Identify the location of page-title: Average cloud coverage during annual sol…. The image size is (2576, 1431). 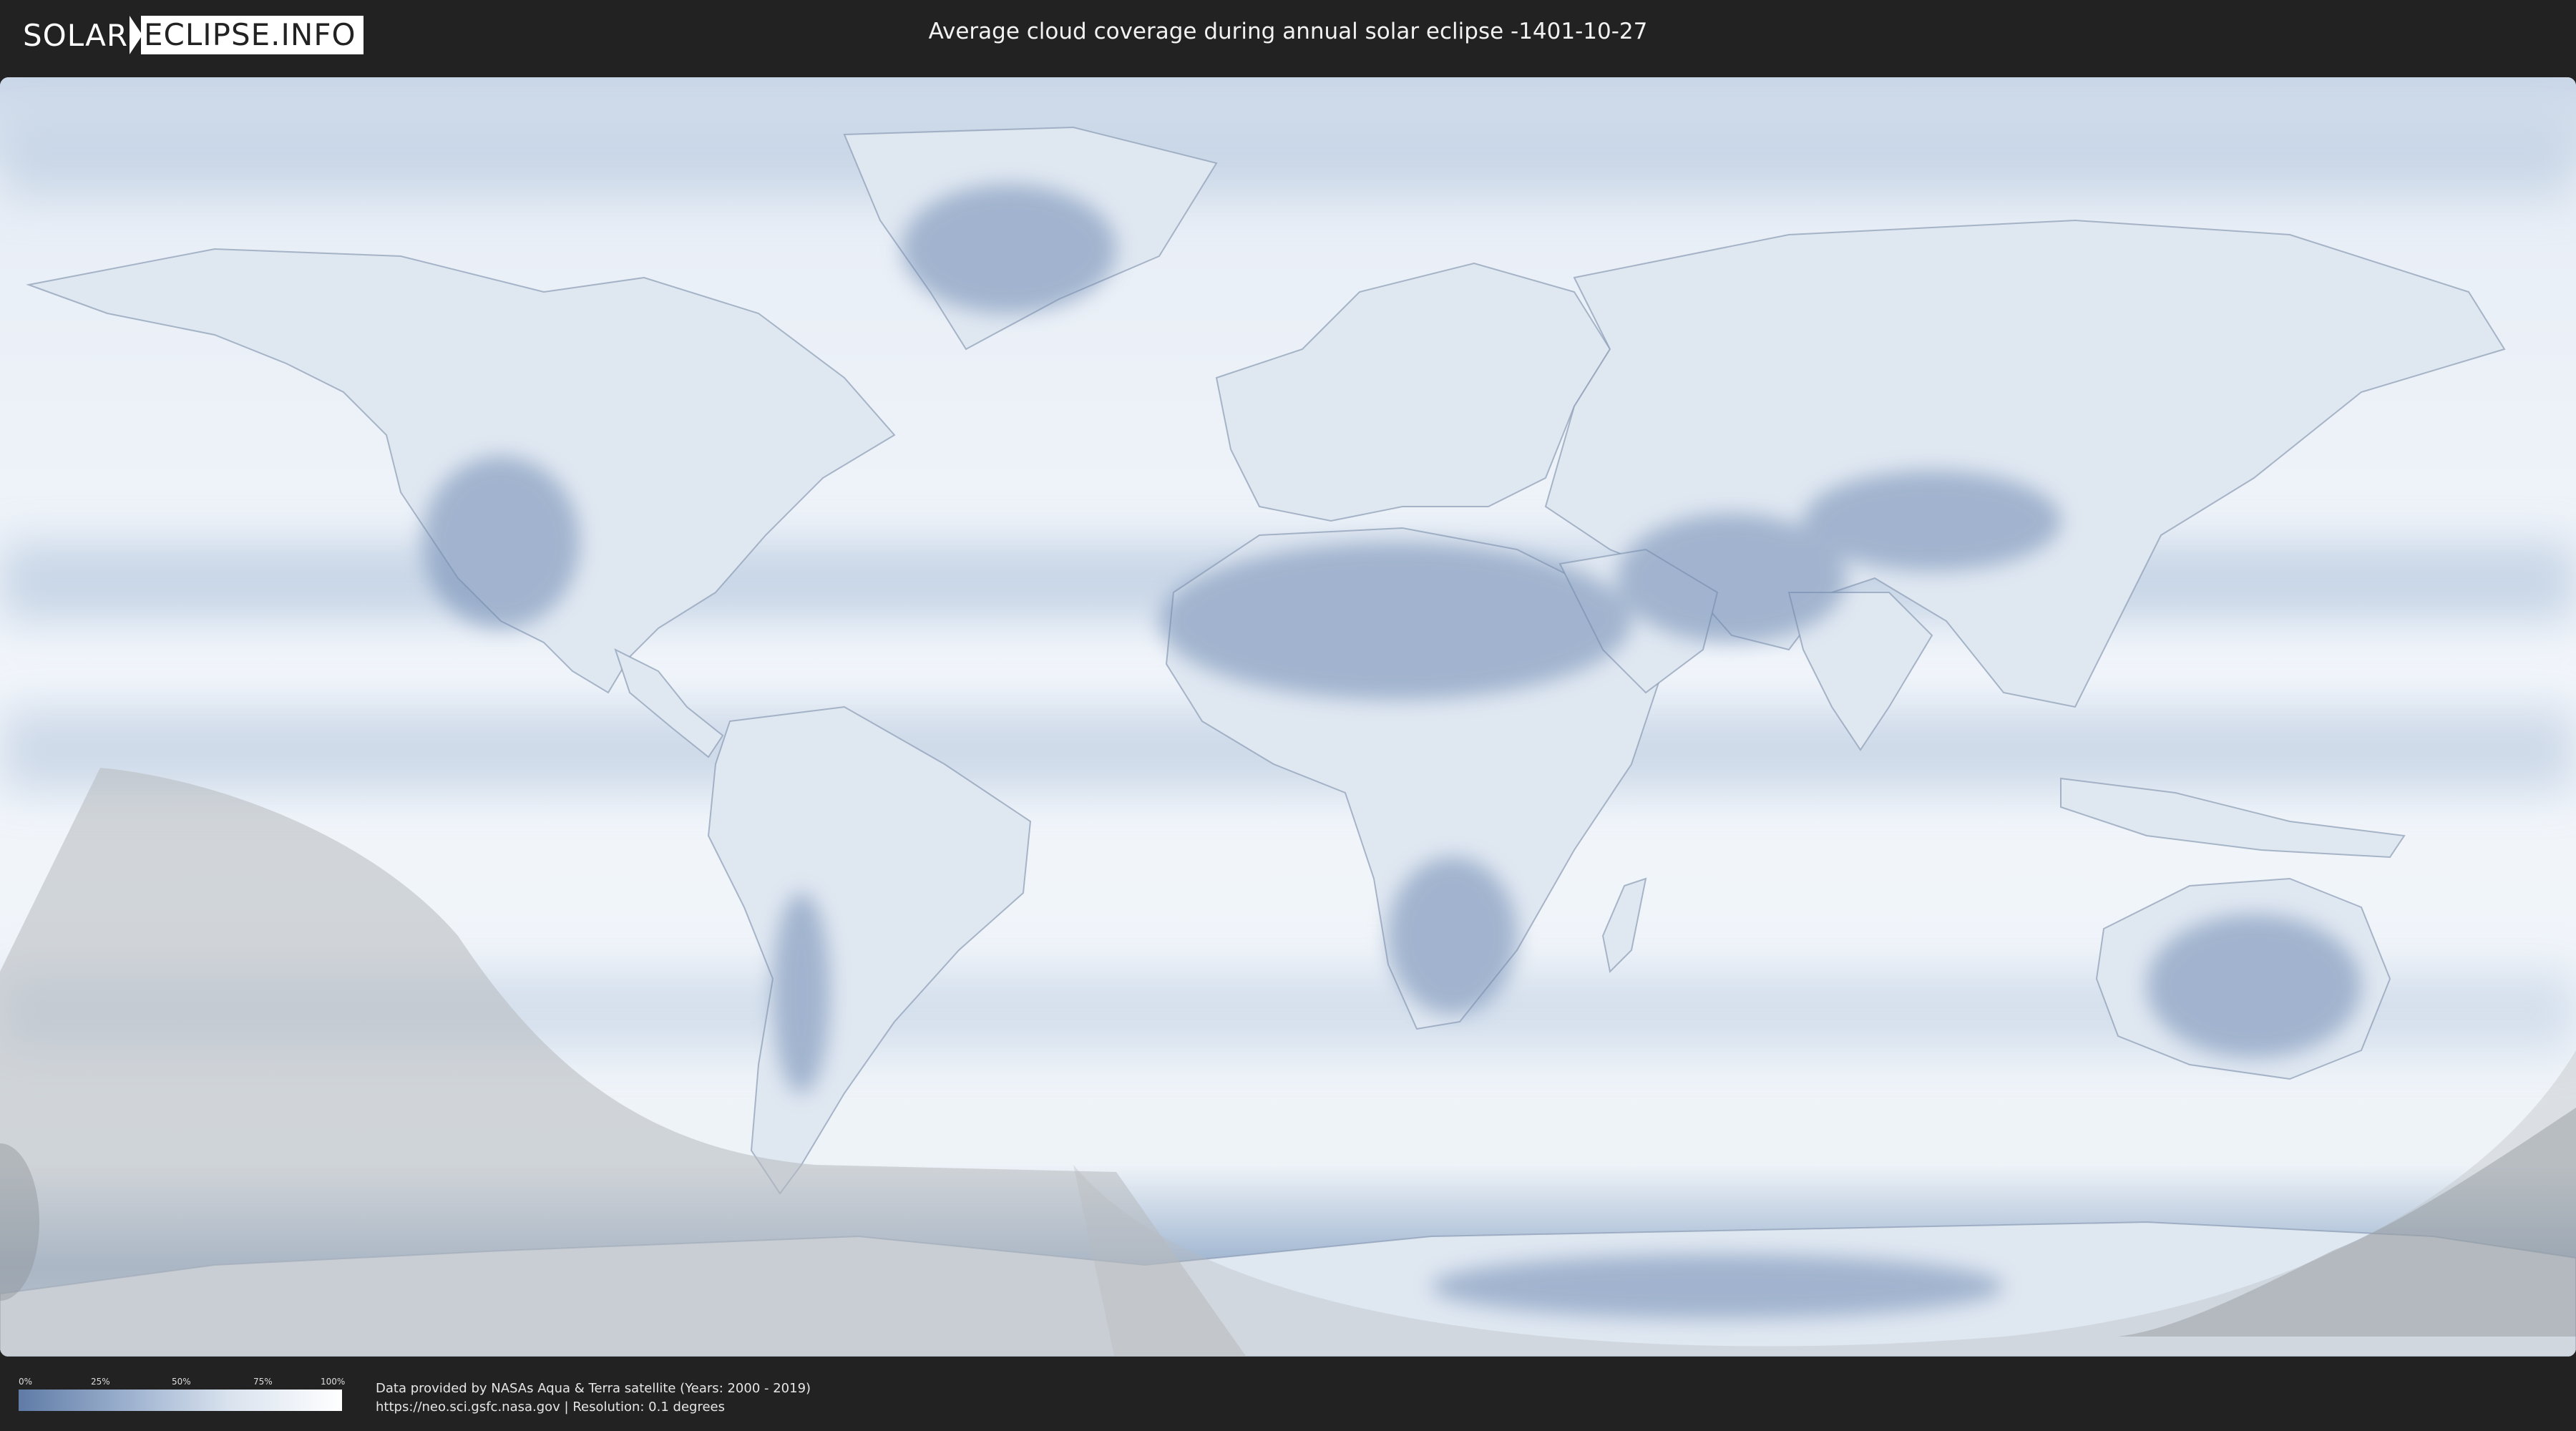
(1288, 31).